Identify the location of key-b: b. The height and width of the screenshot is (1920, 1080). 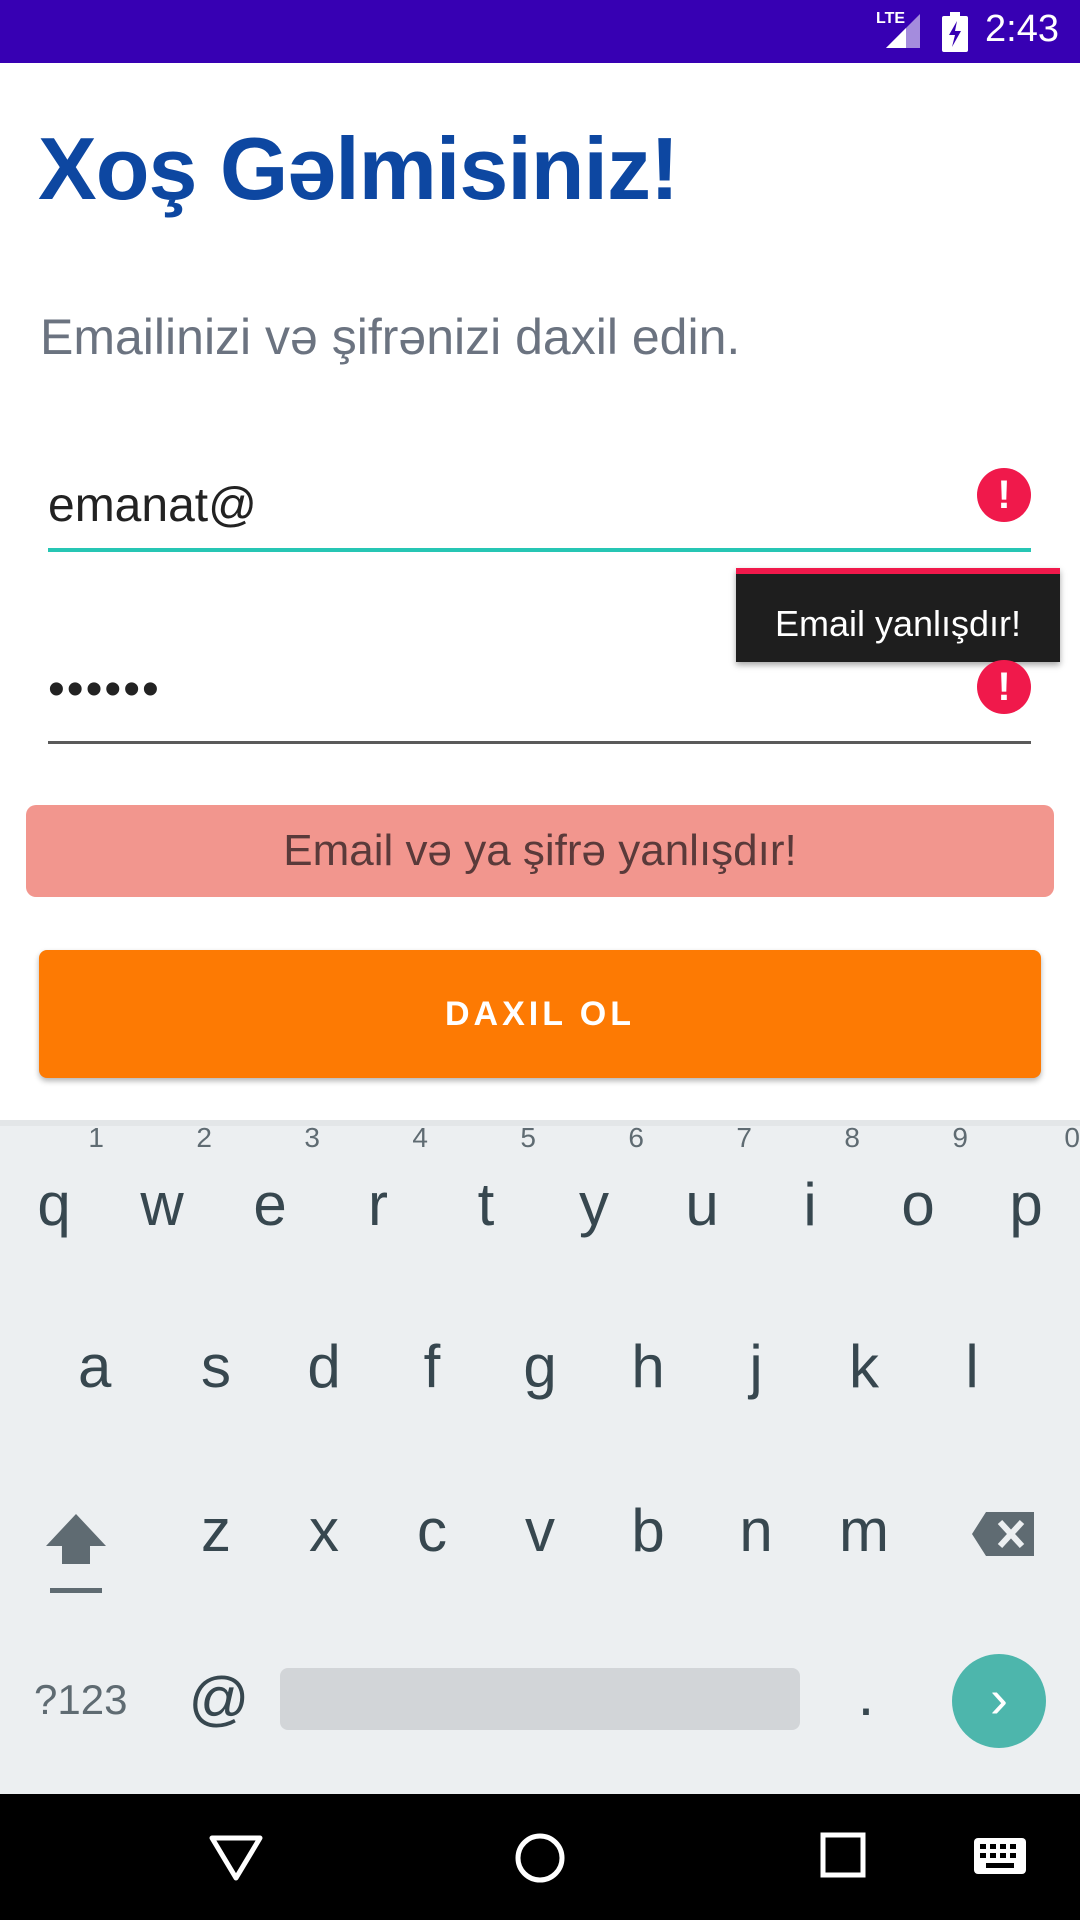
(648, 1530).